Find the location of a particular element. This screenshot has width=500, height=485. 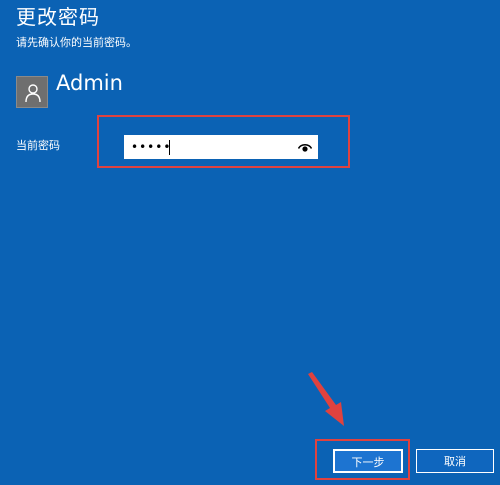

page-title: 更改密码 is located at coordinates (58, 17).